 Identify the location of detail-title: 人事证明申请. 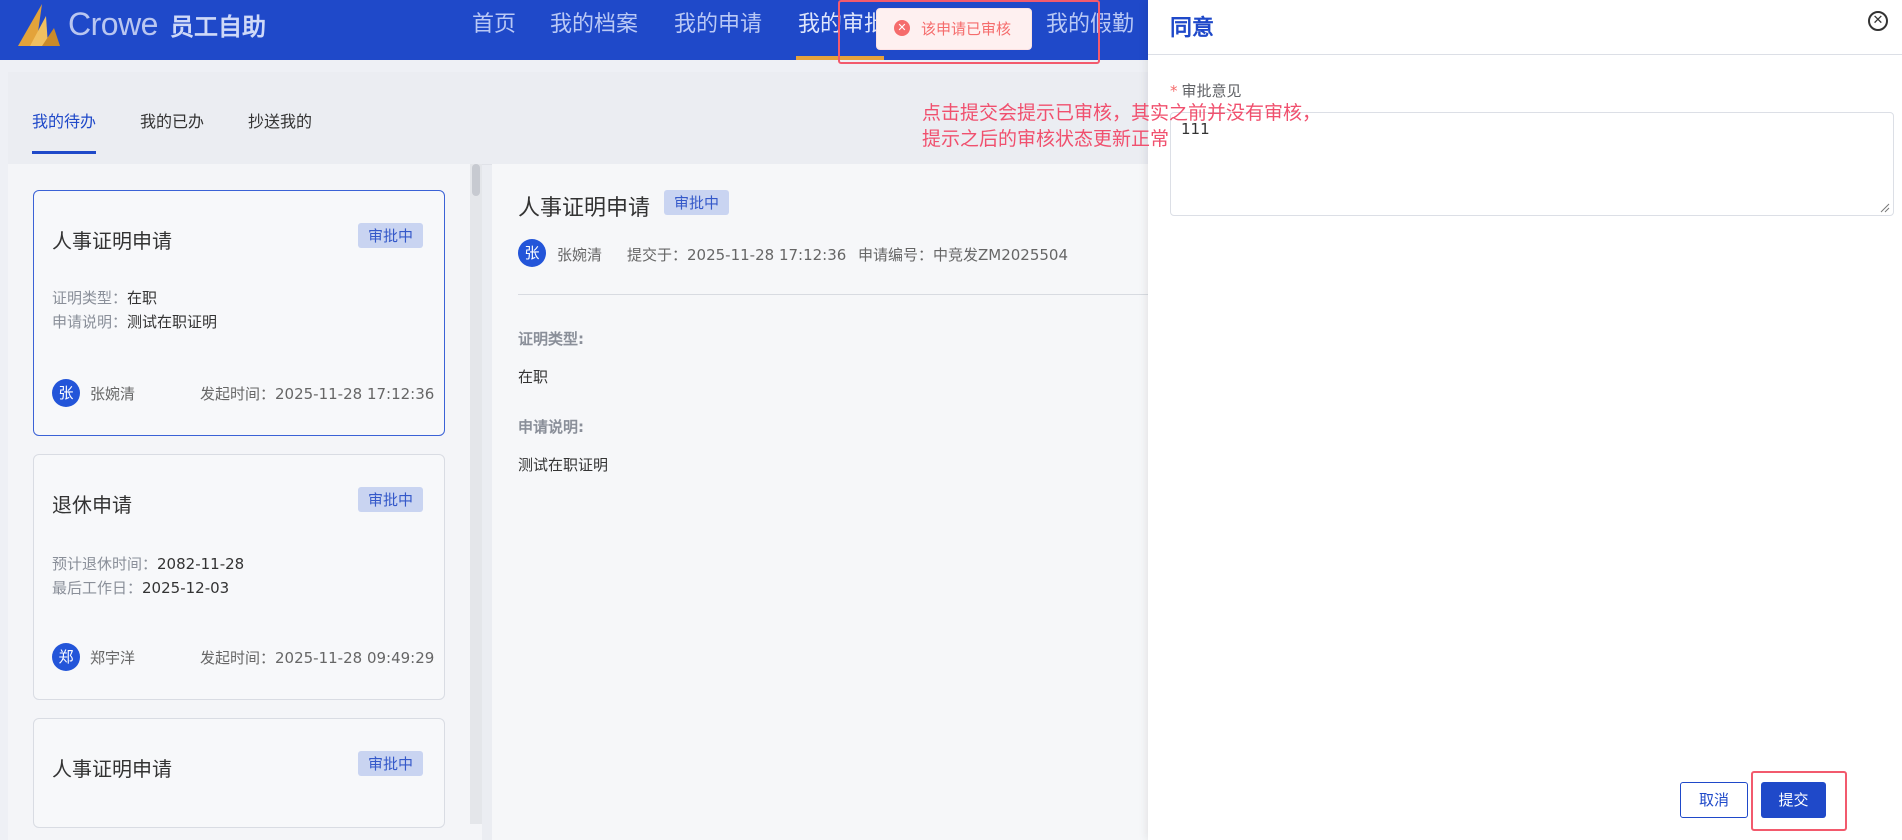
(584, 208).